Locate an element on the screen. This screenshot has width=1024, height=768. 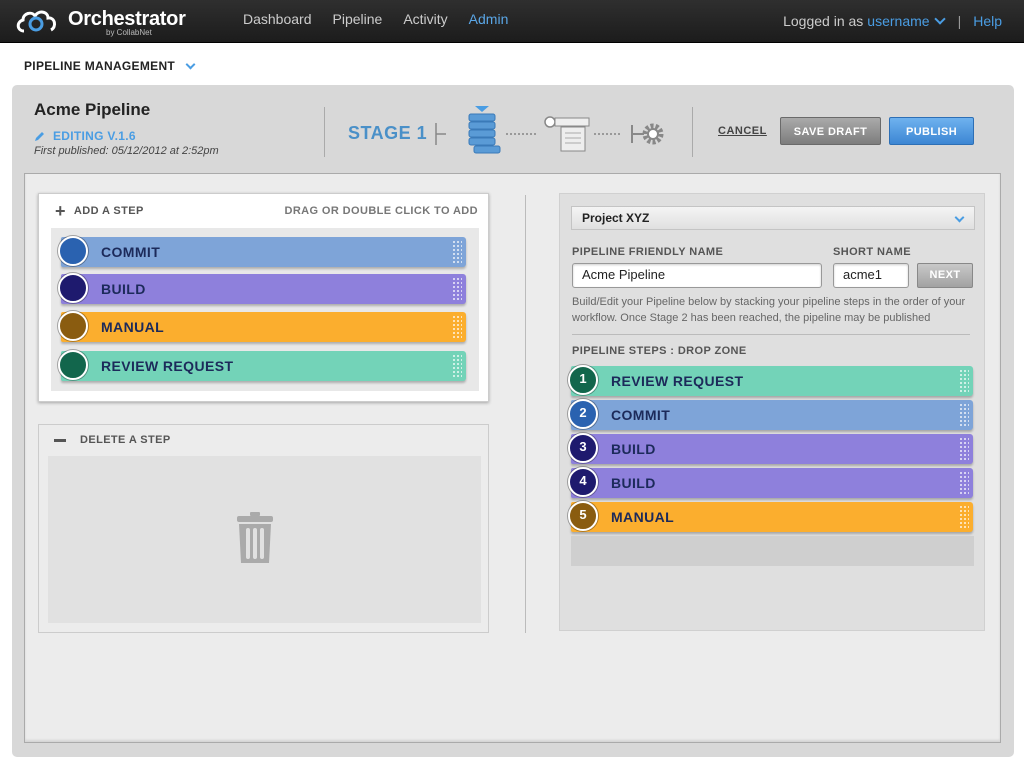
friendly-name-input: Acme Pipeline is located at coordinates (697, 275).